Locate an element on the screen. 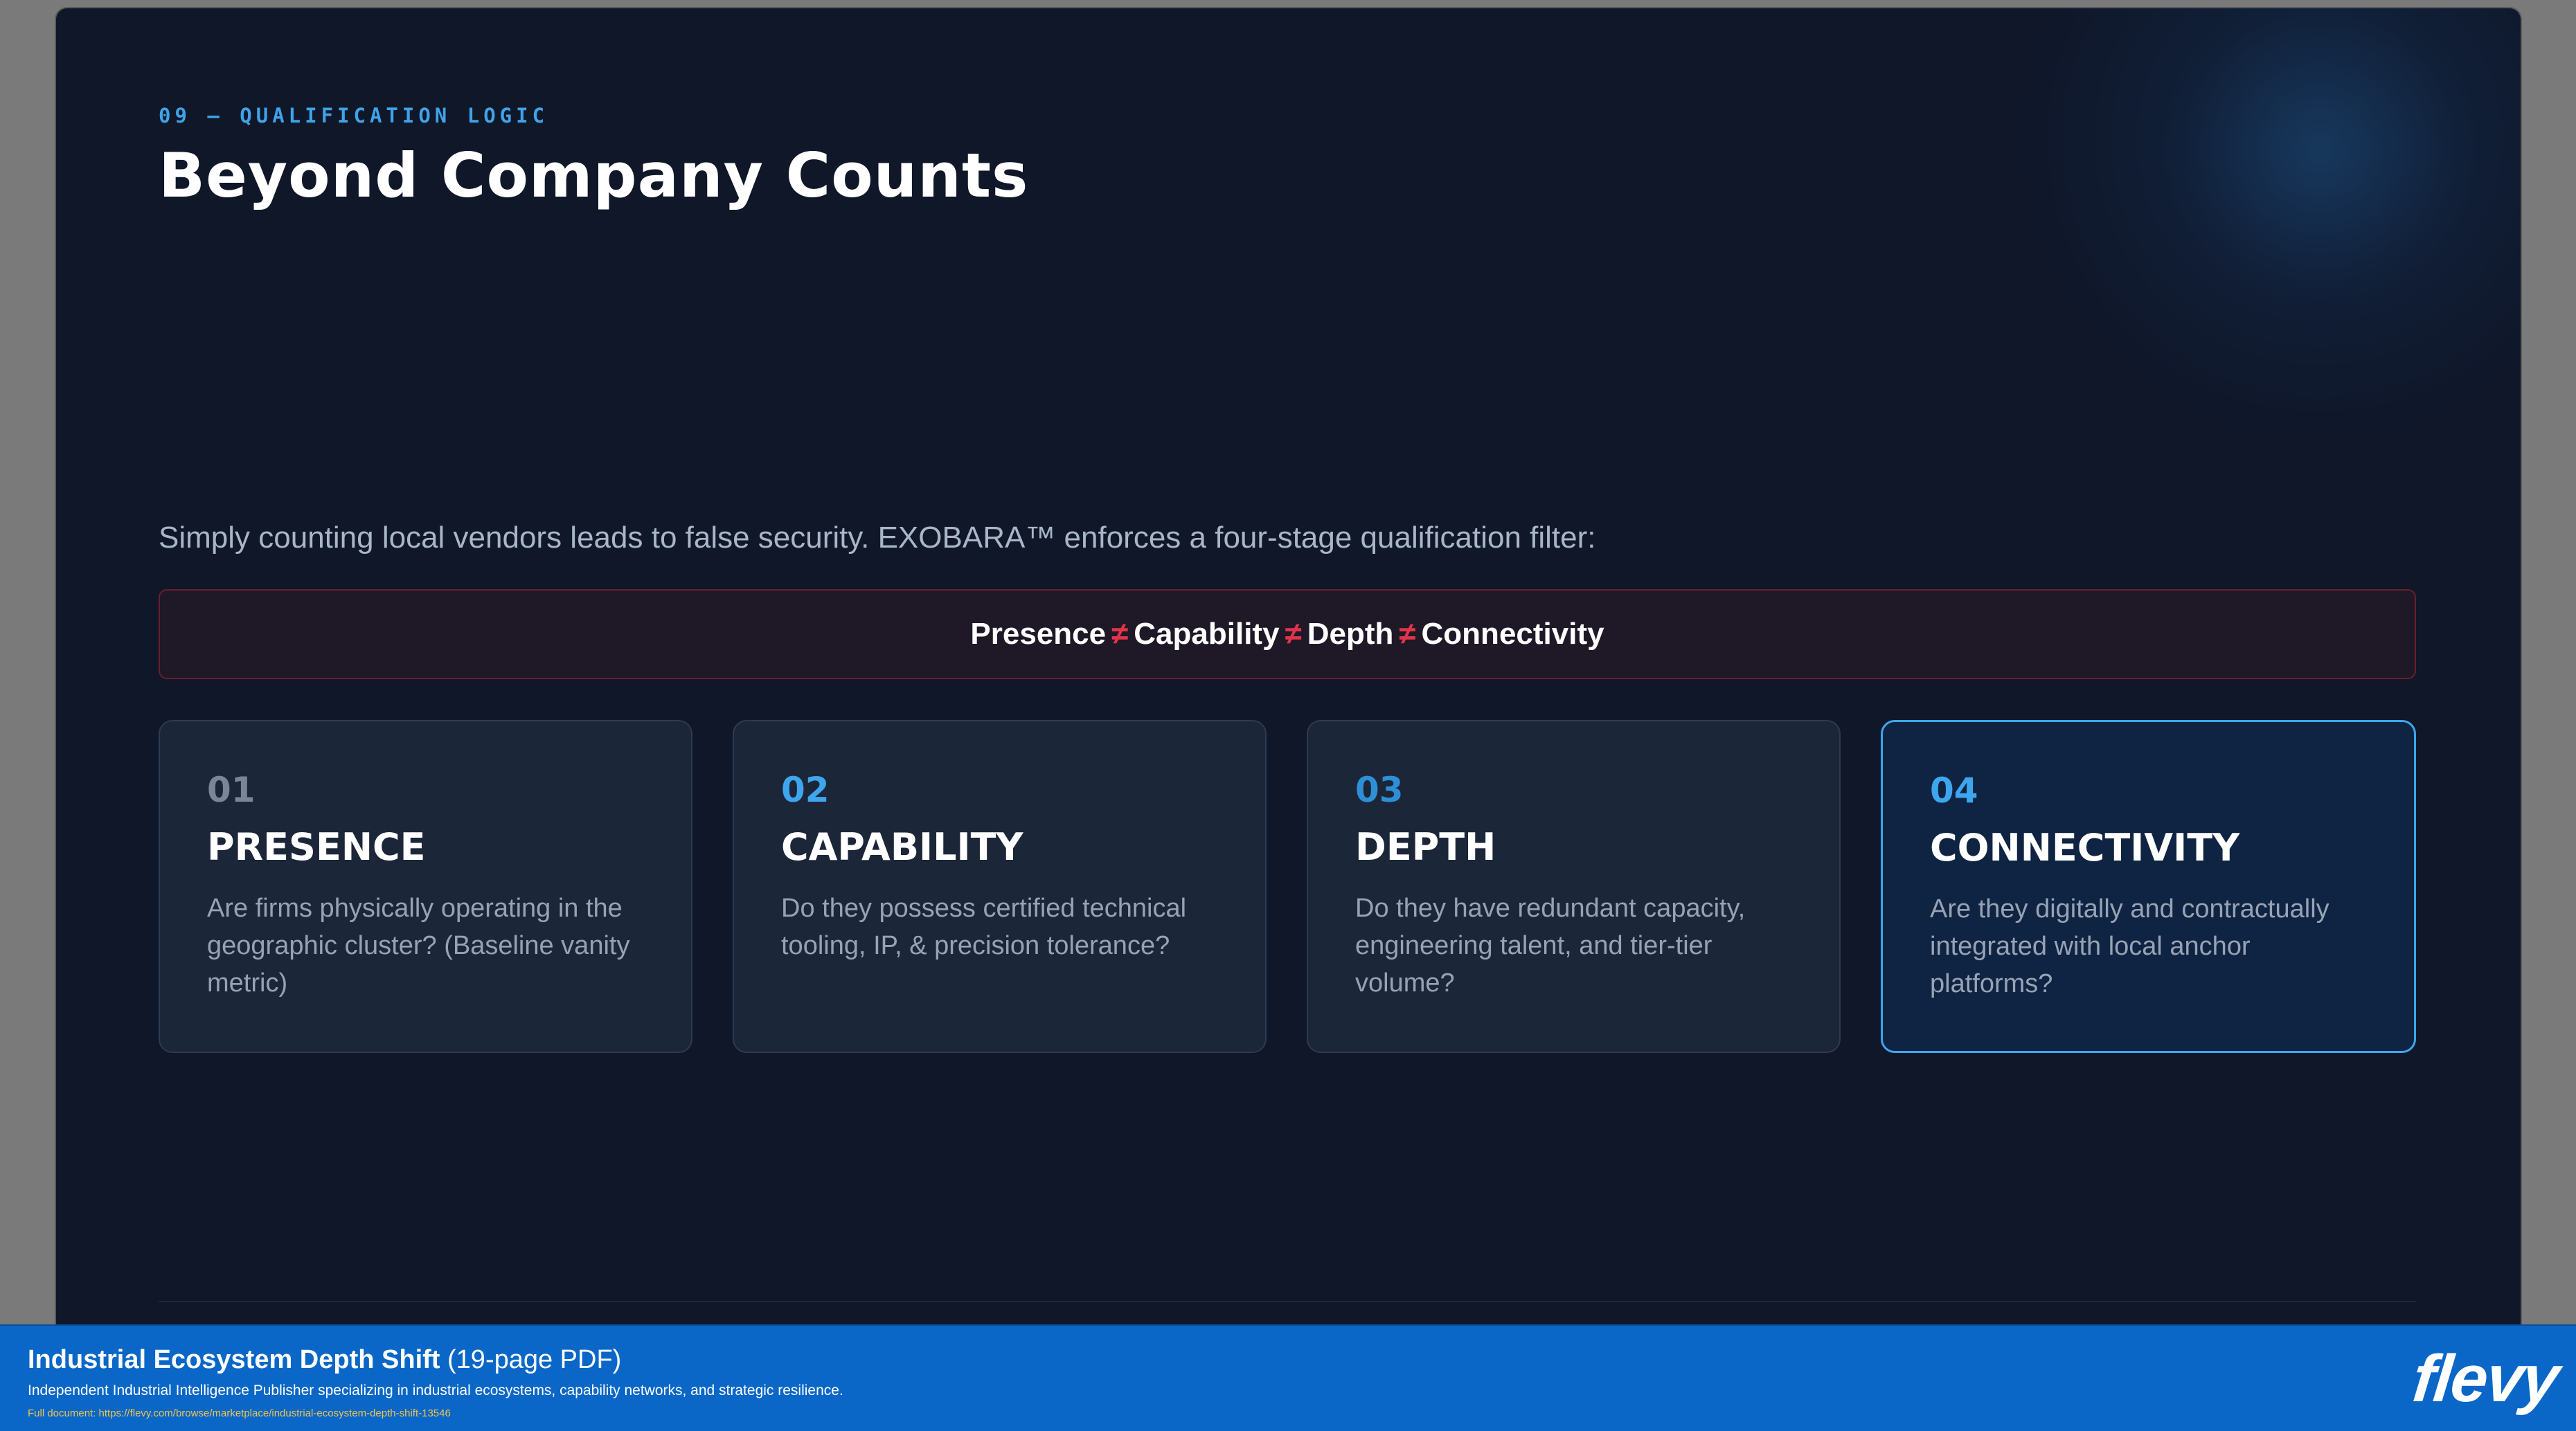 The width and height of the screenshot is (2576, 1431). stage-number: 02 is located at coordinates (806, 790).